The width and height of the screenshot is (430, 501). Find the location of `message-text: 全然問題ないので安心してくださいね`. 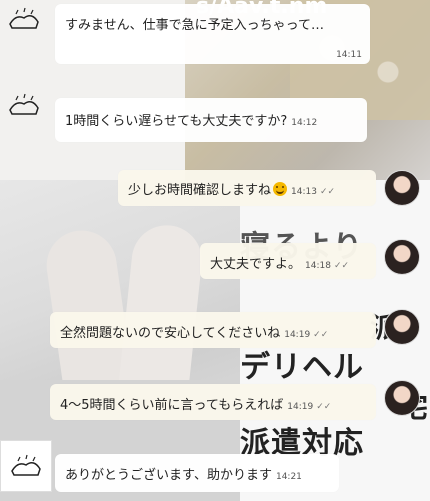

message-text: 全然問題ないので安心してくださいね is located at coordinates (170, 333).